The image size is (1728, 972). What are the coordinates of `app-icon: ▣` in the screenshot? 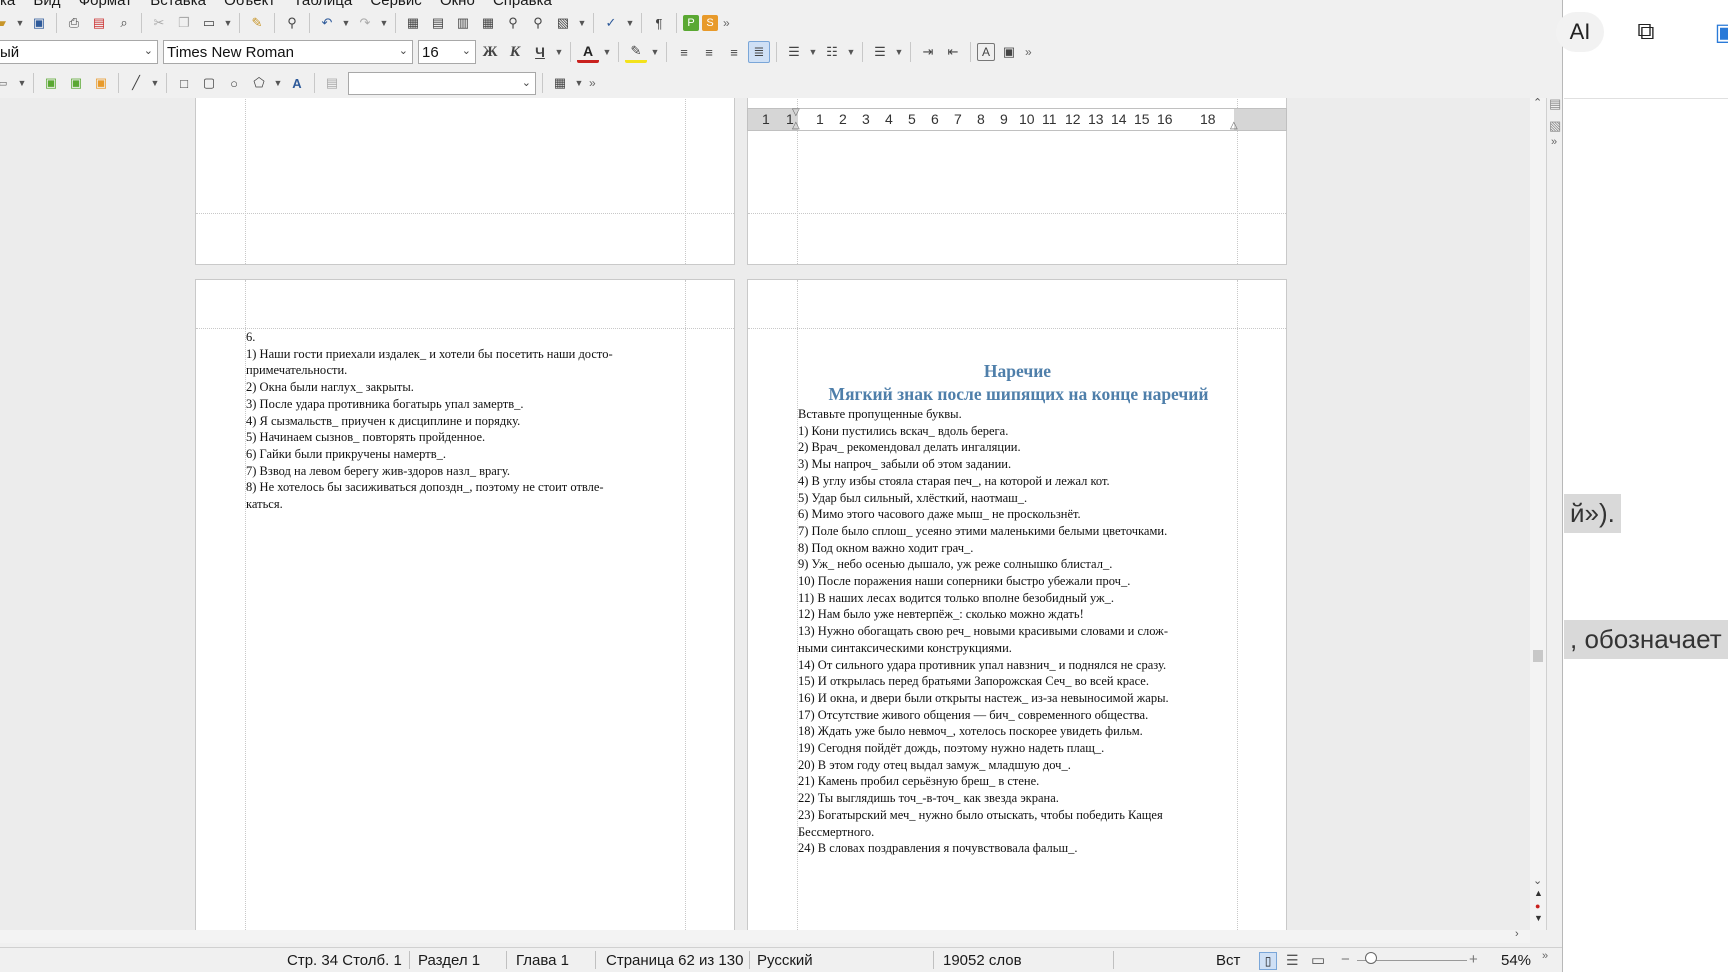 It's located at (1715, 32).